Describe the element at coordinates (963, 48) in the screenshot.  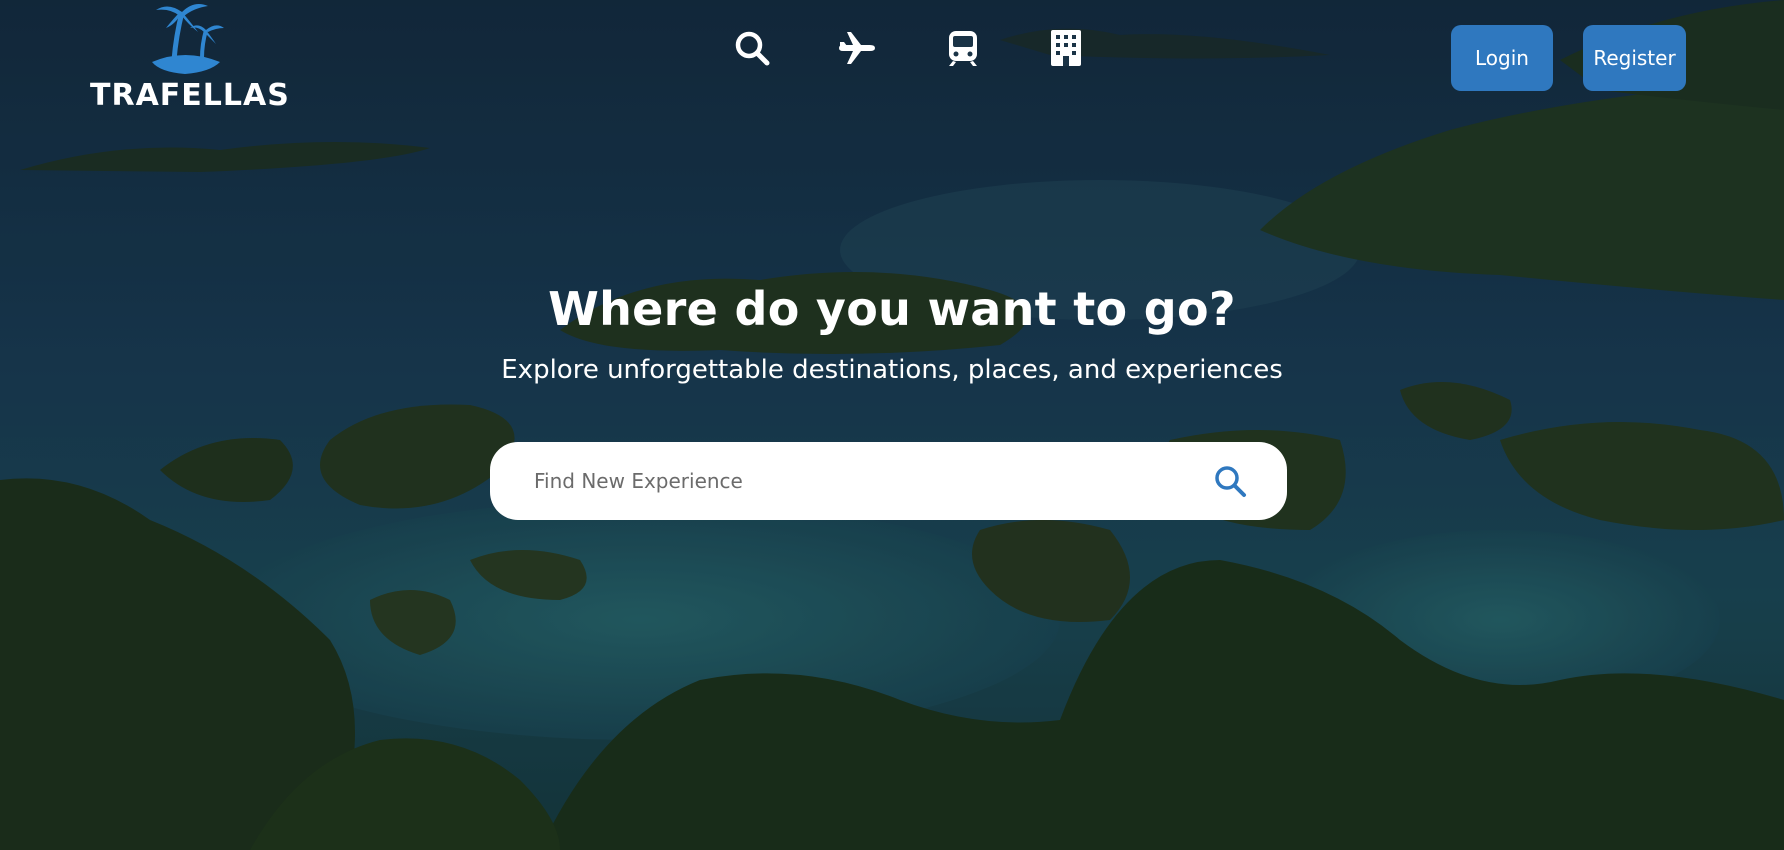
I see `train-icon` at that location.